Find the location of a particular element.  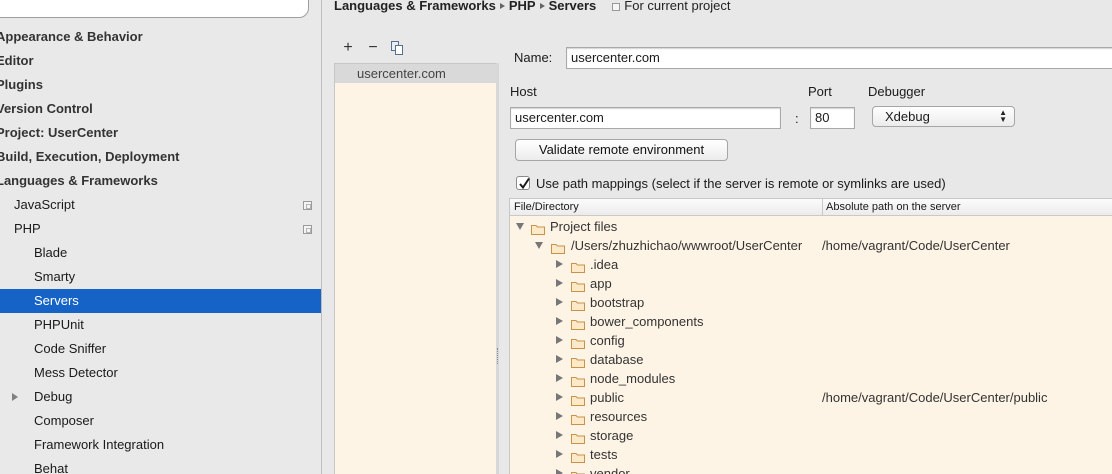

table-row: resources is located at coordinates (811, 416).